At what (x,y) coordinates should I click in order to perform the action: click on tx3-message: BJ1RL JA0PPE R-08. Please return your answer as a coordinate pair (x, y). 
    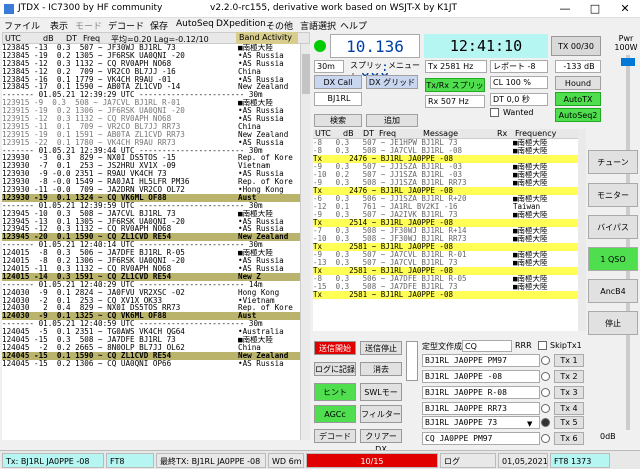
    Looking at the image, I should click on (481, 392).